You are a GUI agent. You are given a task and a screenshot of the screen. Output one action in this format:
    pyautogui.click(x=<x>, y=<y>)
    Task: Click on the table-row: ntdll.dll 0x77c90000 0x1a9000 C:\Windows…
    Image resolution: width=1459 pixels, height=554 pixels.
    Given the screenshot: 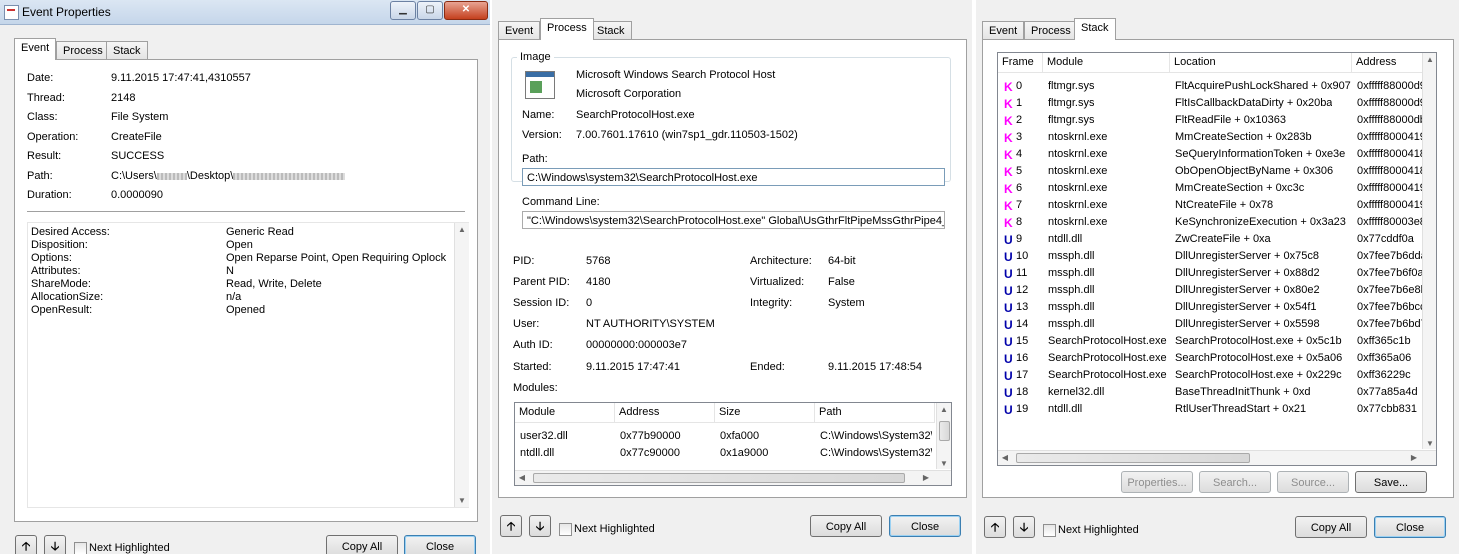 What is the action you would take?
    pyautogui.click(x=725, y=453)
    